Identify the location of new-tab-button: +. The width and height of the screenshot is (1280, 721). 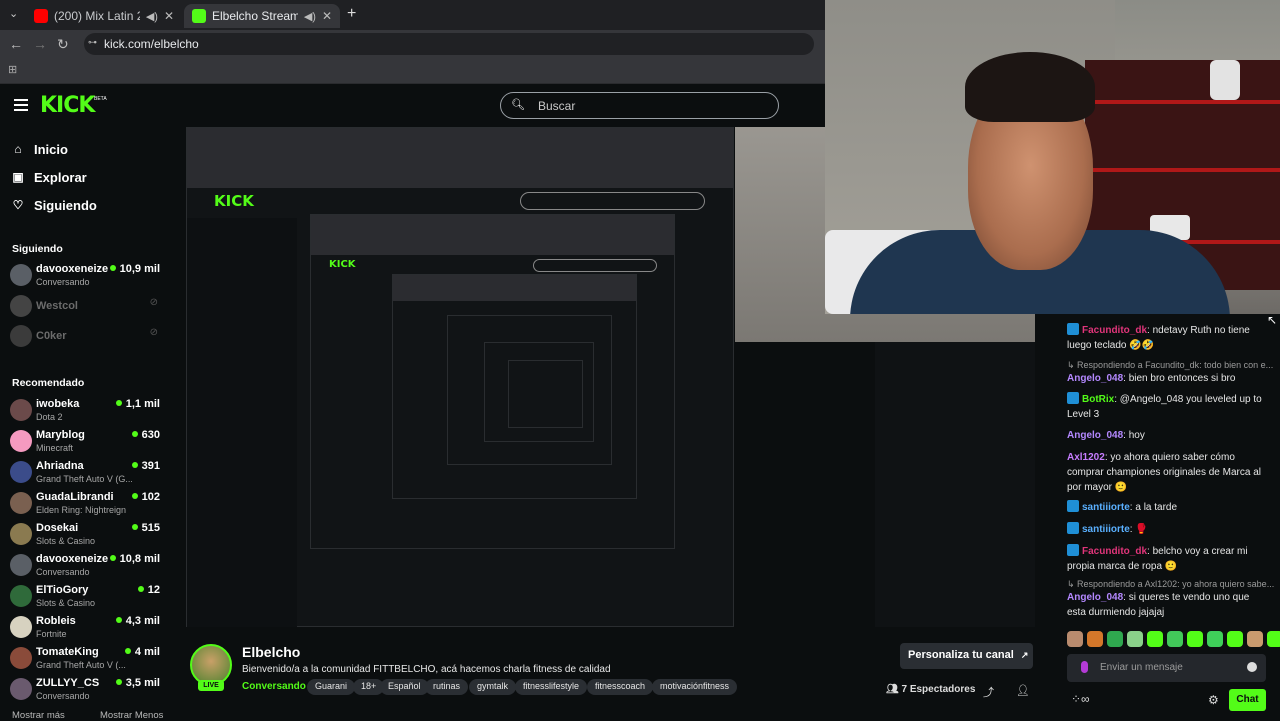
(351, 14).